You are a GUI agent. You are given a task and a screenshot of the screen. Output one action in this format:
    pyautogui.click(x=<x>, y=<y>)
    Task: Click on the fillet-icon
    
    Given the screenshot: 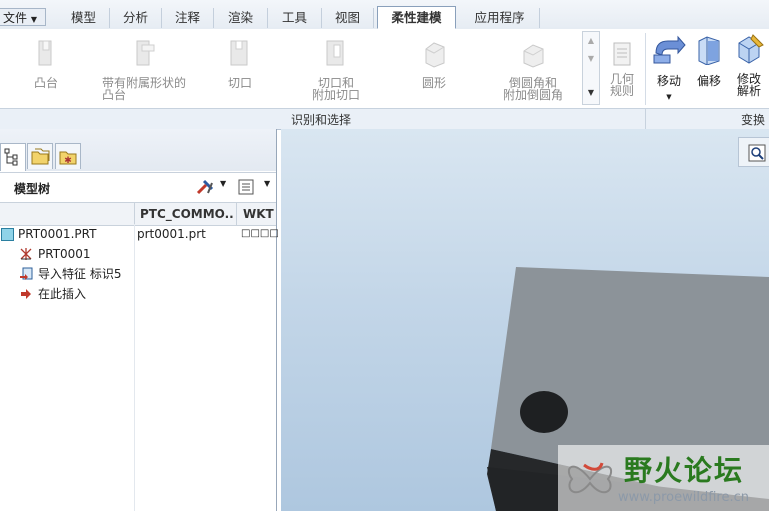 What is the action you would take?
    pyautogui.click(x=533, y=56)
    